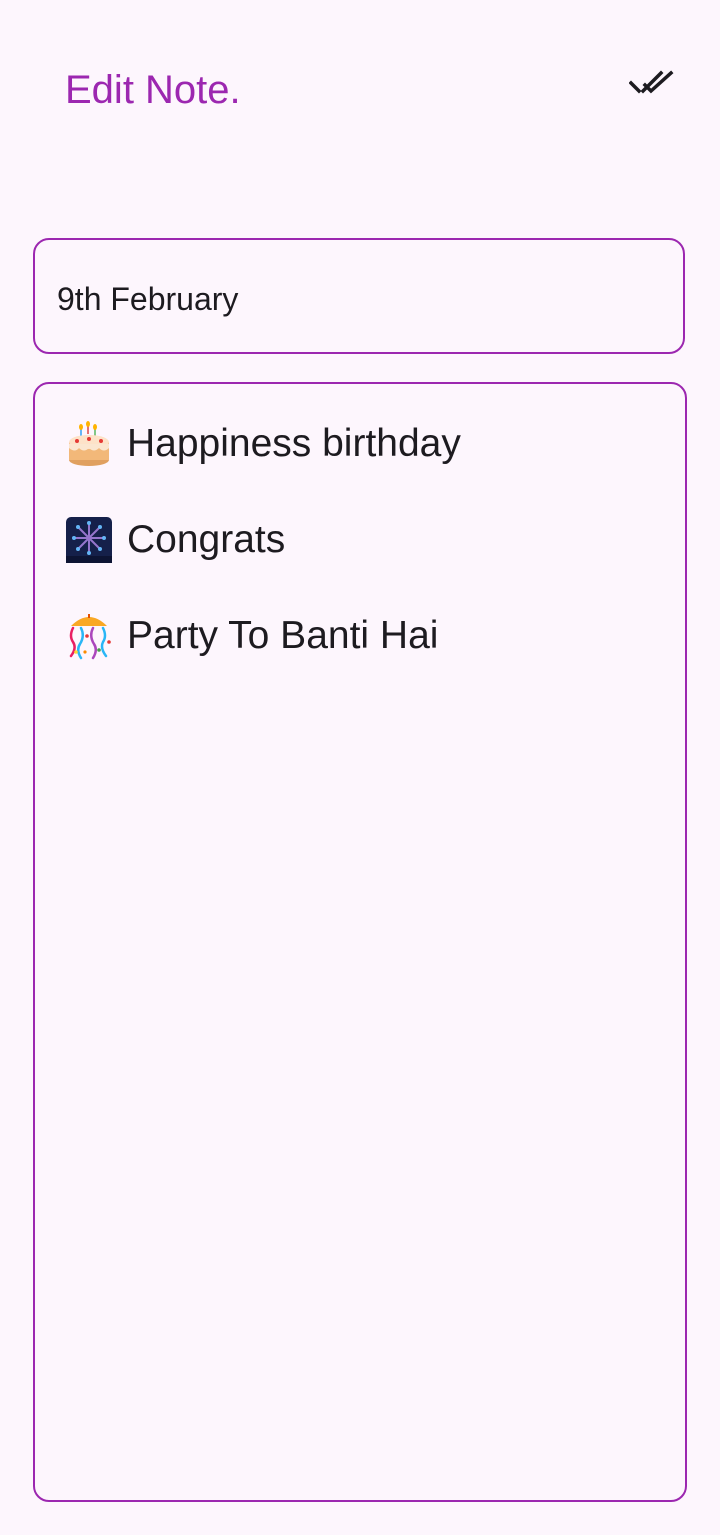 The height and width of the screenshot is (1535, 720). What do you see at coordinates (89, 540) in the screenshot?
I see `fireworks-icon` at bounding box center [89, 540].